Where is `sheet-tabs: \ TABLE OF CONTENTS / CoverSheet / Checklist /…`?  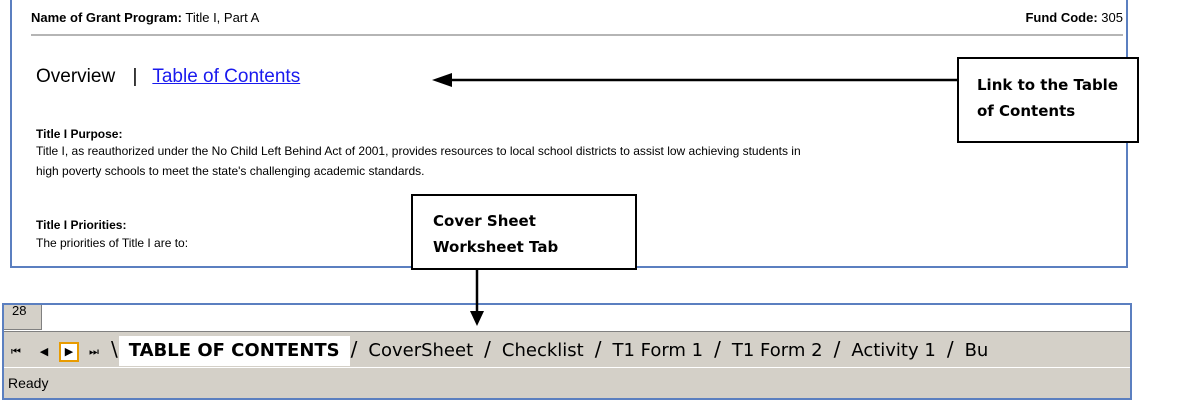
sheet-tabs: \ TABLE OF CONTENTS / CoverSheet / Checklist /… is located at coordinates (554, 352).